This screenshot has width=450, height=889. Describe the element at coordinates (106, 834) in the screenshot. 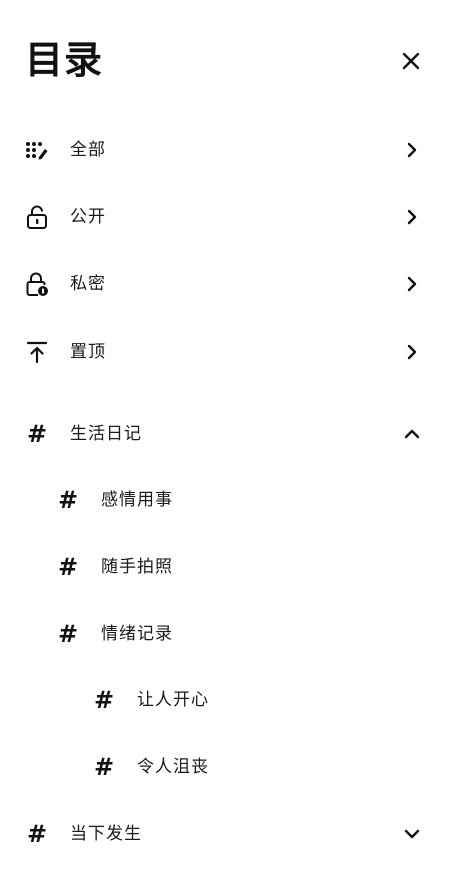

I see `tag-label: 当下发生` at that location.